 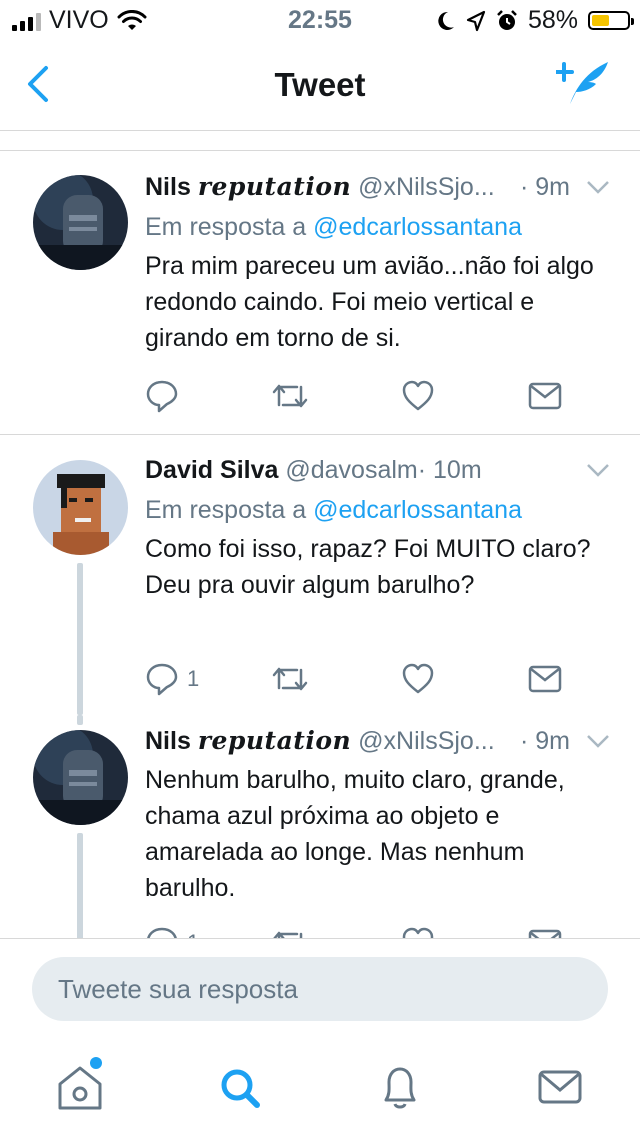 What do you see at coordinates (552, 20) in the screenshot?
I see `battery-percent: 58%` at bounding box center [552, 20].